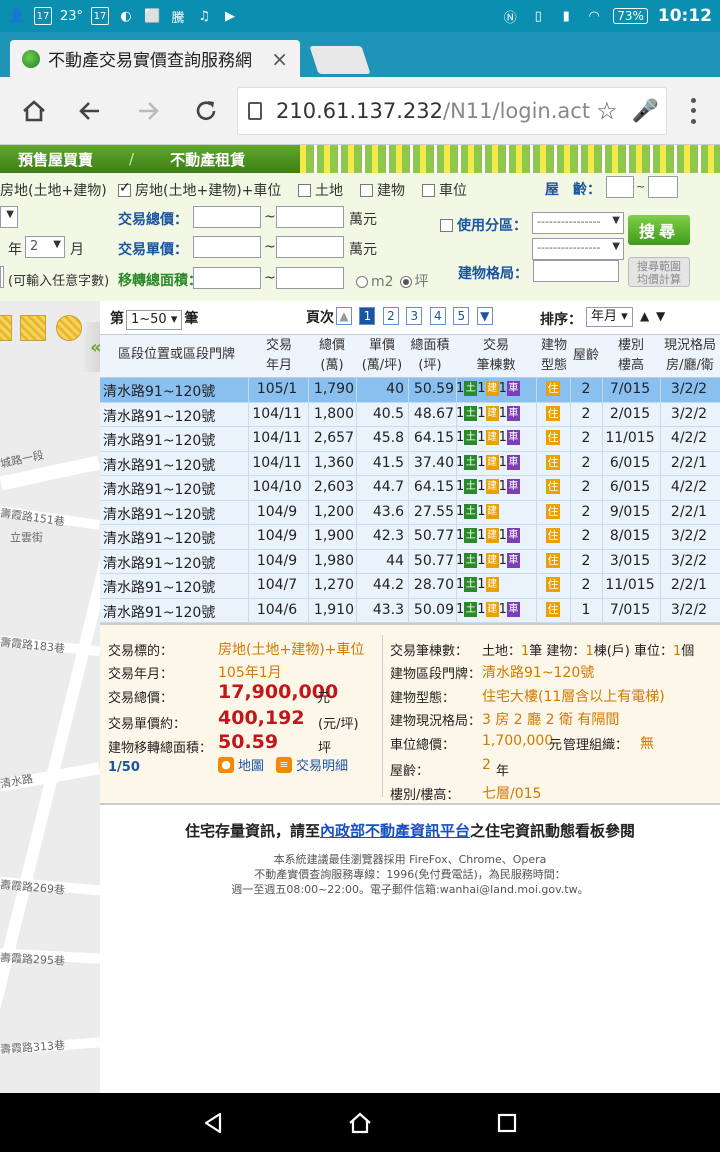 This screenshot has height=1152, width=720. Describe the element at coordinates (148, 111) in the screenshot. I see `forward-icon` at that location.